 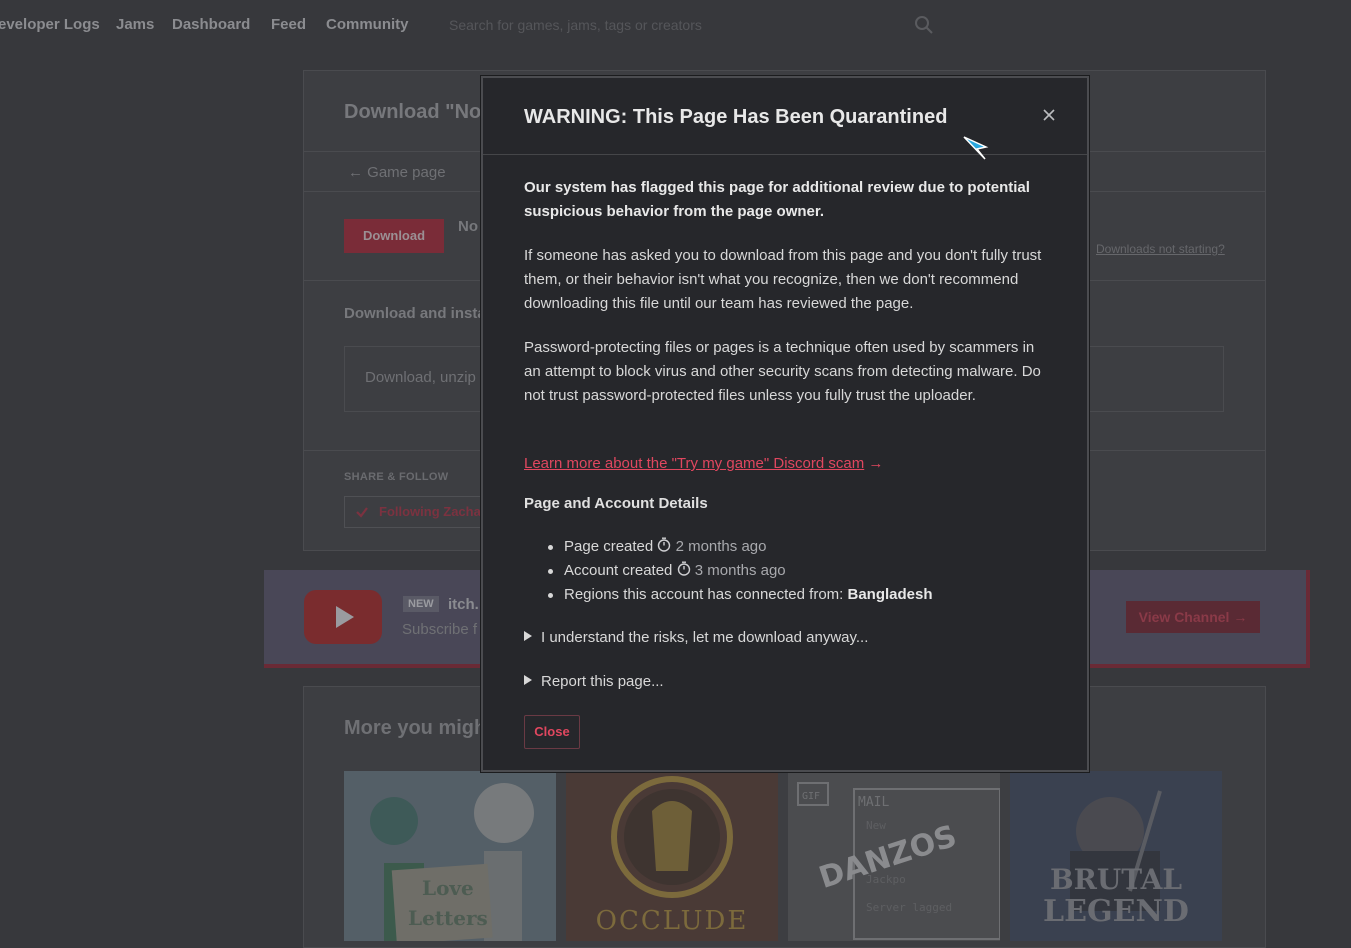 What do you see at coordinates (976, 148) in the screenshot?
I see `mouse-cursor-icon` at bounding box center [976, 148].